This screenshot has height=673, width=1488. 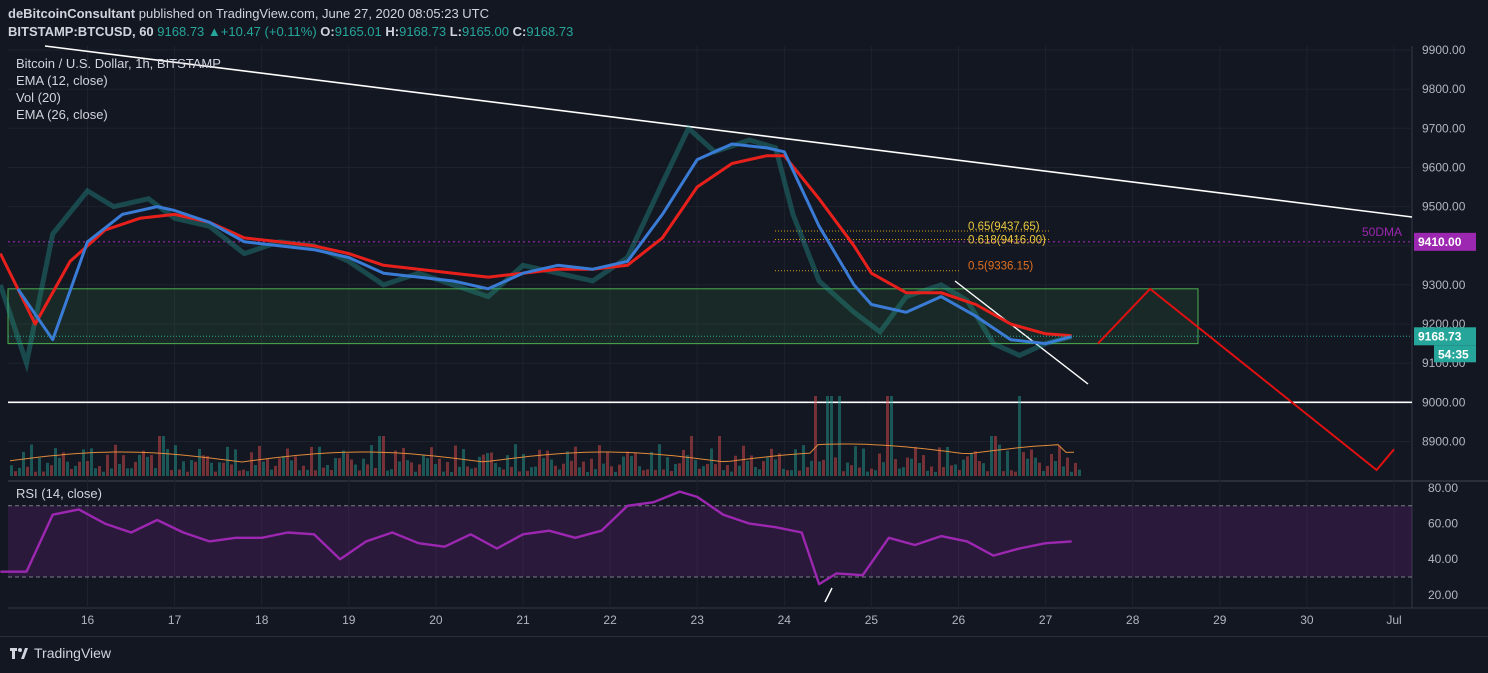 What do you see at coordinates (38, 97) in the screenshot?
I see `legend-vol: Vol (20)` at bounding box center [38, 97].